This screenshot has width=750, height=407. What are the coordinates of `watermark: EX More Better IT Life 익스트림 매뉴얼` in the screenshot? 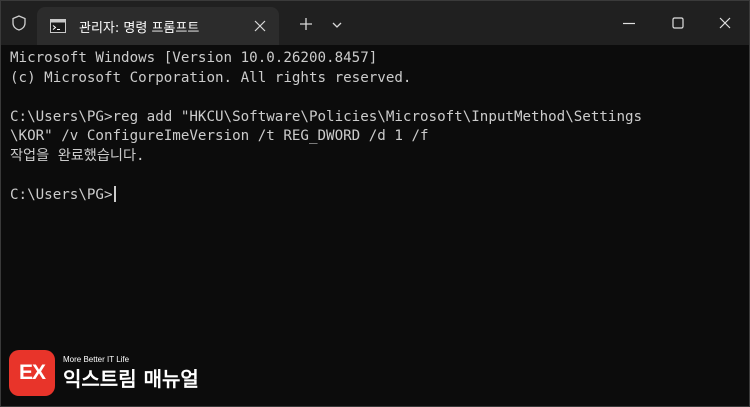 It's located at (104, 373).